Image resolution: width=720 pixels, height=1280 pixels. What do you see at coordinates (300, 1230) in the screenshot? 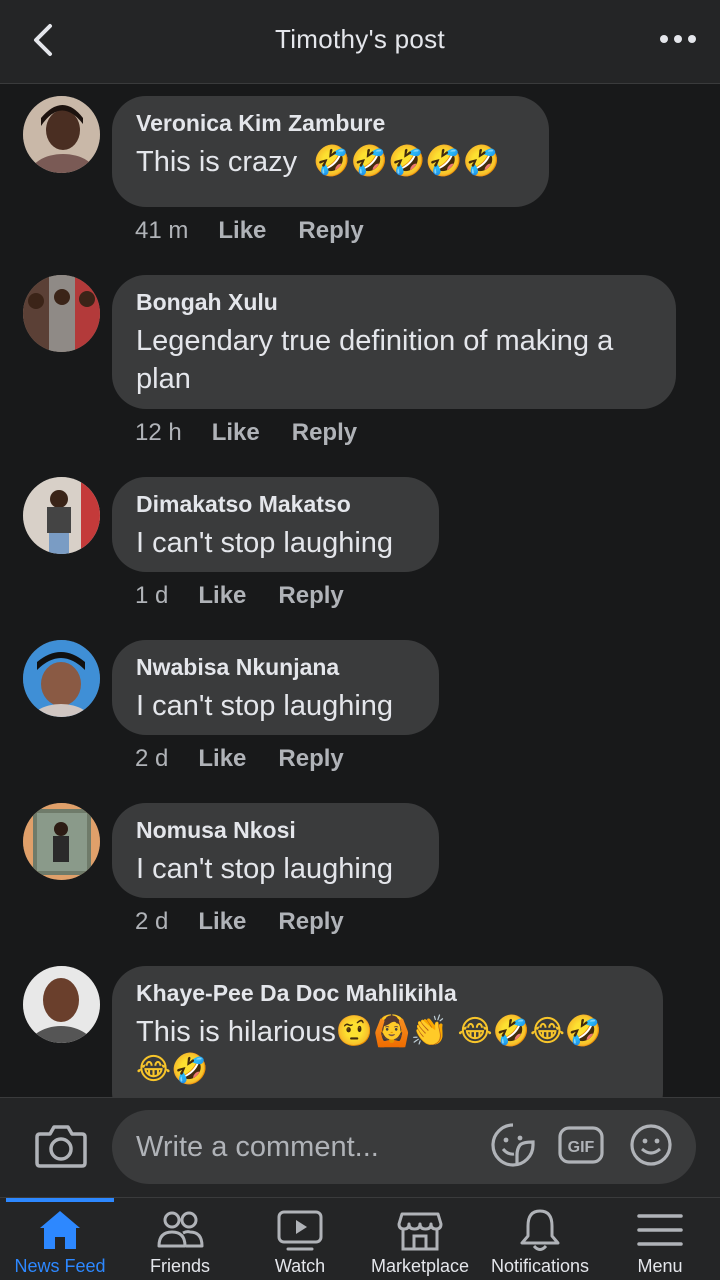
I see `watch-icon` at bounding box center [300, 1230].